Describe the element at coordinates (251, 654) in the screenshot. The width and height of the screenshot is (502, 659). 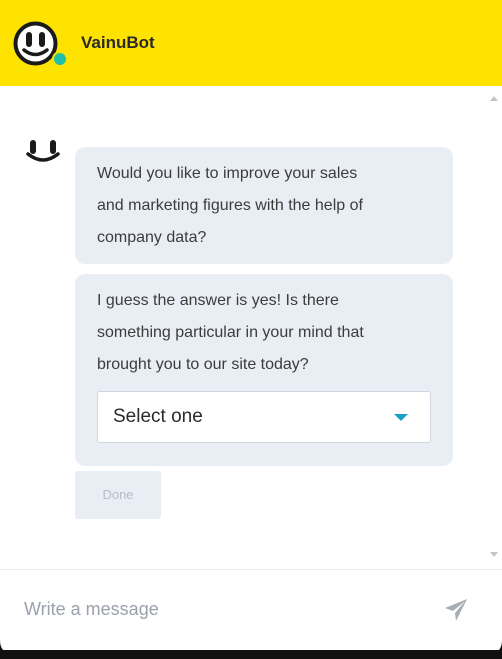
I see `window-bottom-edge` at that location.